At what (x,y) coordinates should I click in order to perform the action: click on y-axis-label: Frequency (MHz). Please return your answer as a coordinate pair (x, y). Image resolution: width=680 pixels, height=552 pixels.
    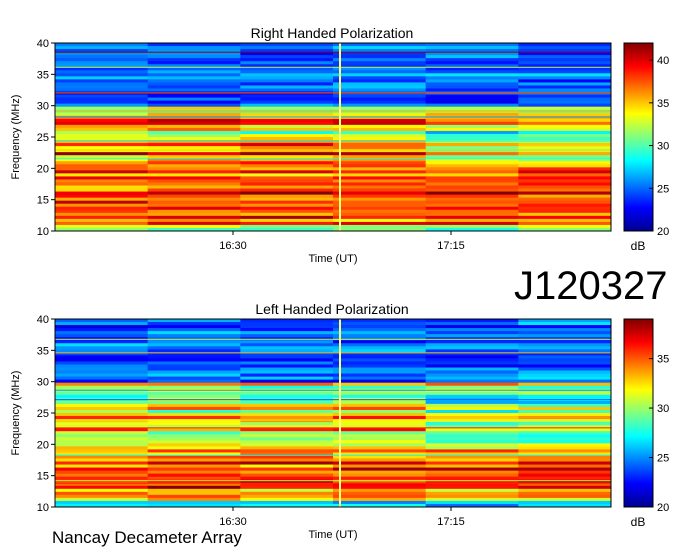
    Looking at the image, I should click on (16, 137).